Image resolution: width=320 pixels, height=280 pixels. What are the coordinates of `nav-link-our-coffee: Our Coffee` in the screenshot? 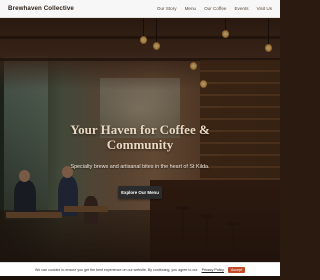 It's located at (215, 8).